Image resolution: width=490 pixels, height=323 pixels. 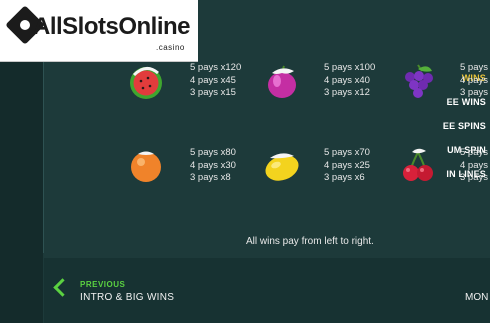 I want to click on paytable-entry: 5 pays x120 4 pays x45 3 pays x15, so click(x=216, y=80).